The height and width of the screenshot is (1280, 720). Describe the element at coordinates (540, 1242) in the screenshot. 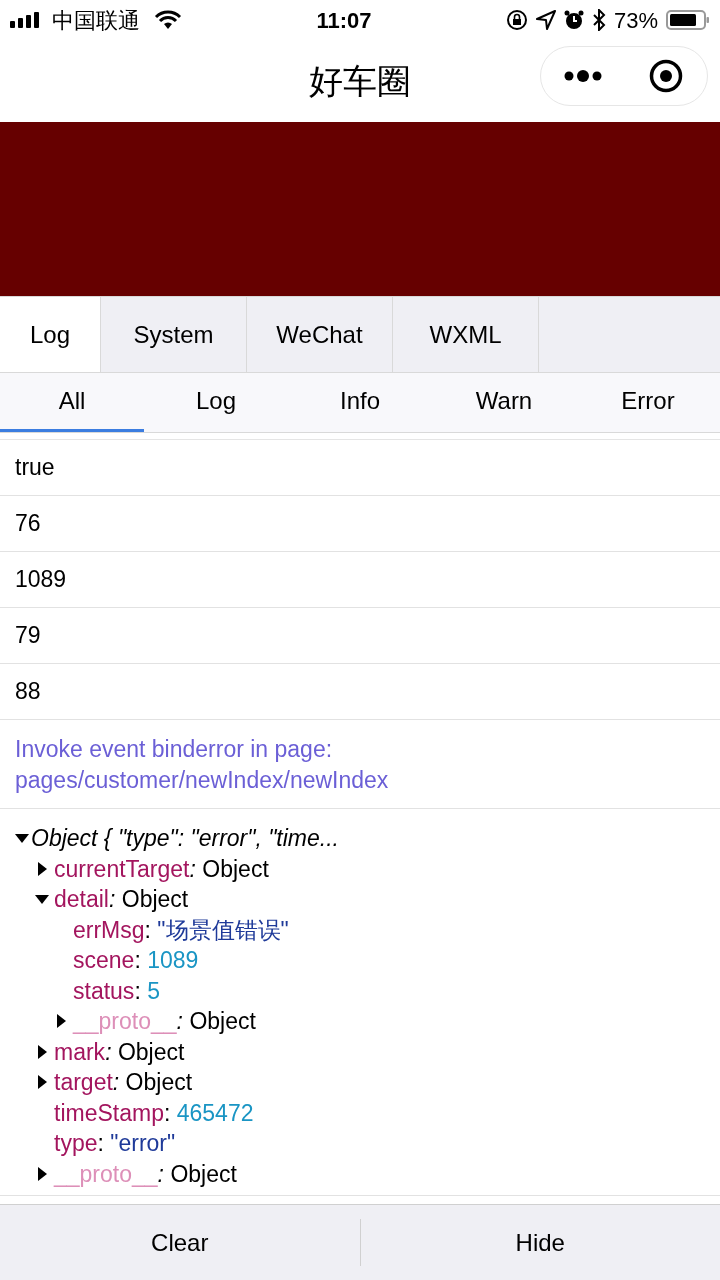

I see `hide-button: Hide` at that location.